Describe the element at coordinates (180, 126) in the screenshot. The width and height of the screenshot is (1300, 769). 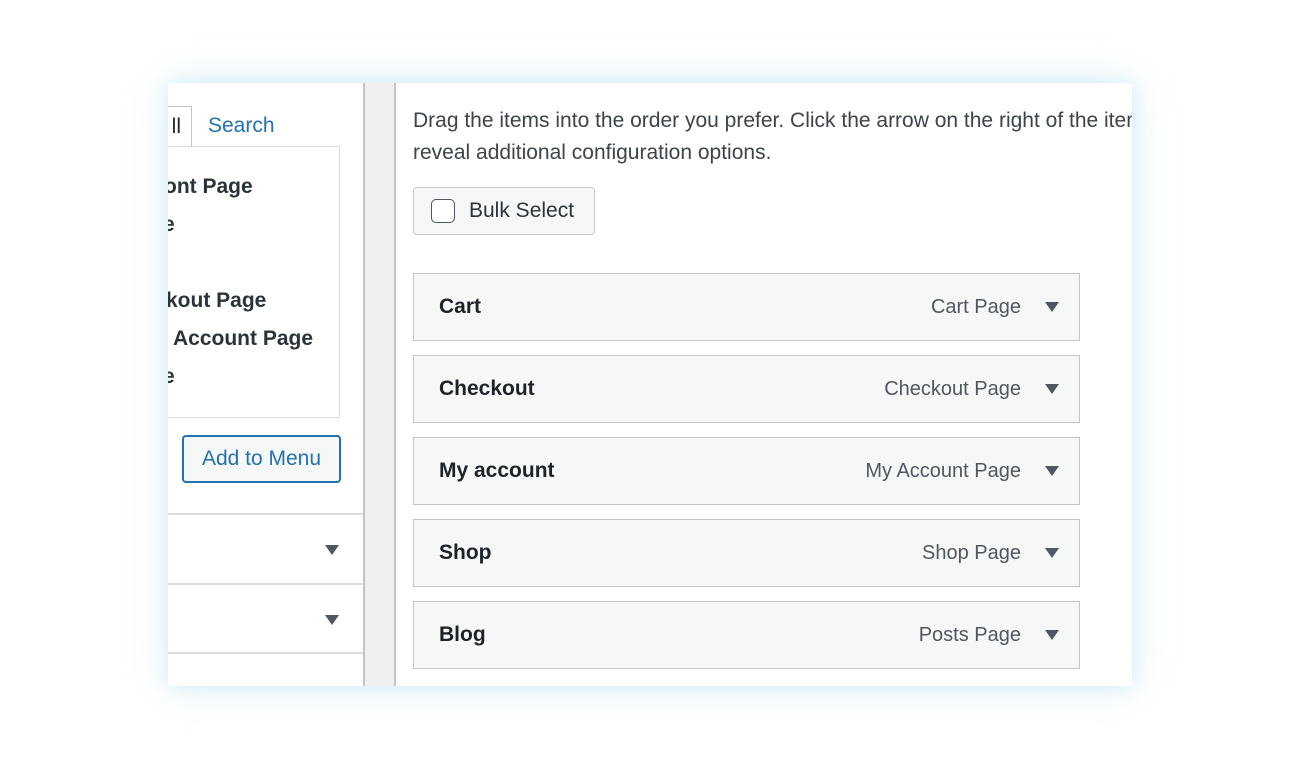
I see `tab-view-all: ll` at that location.